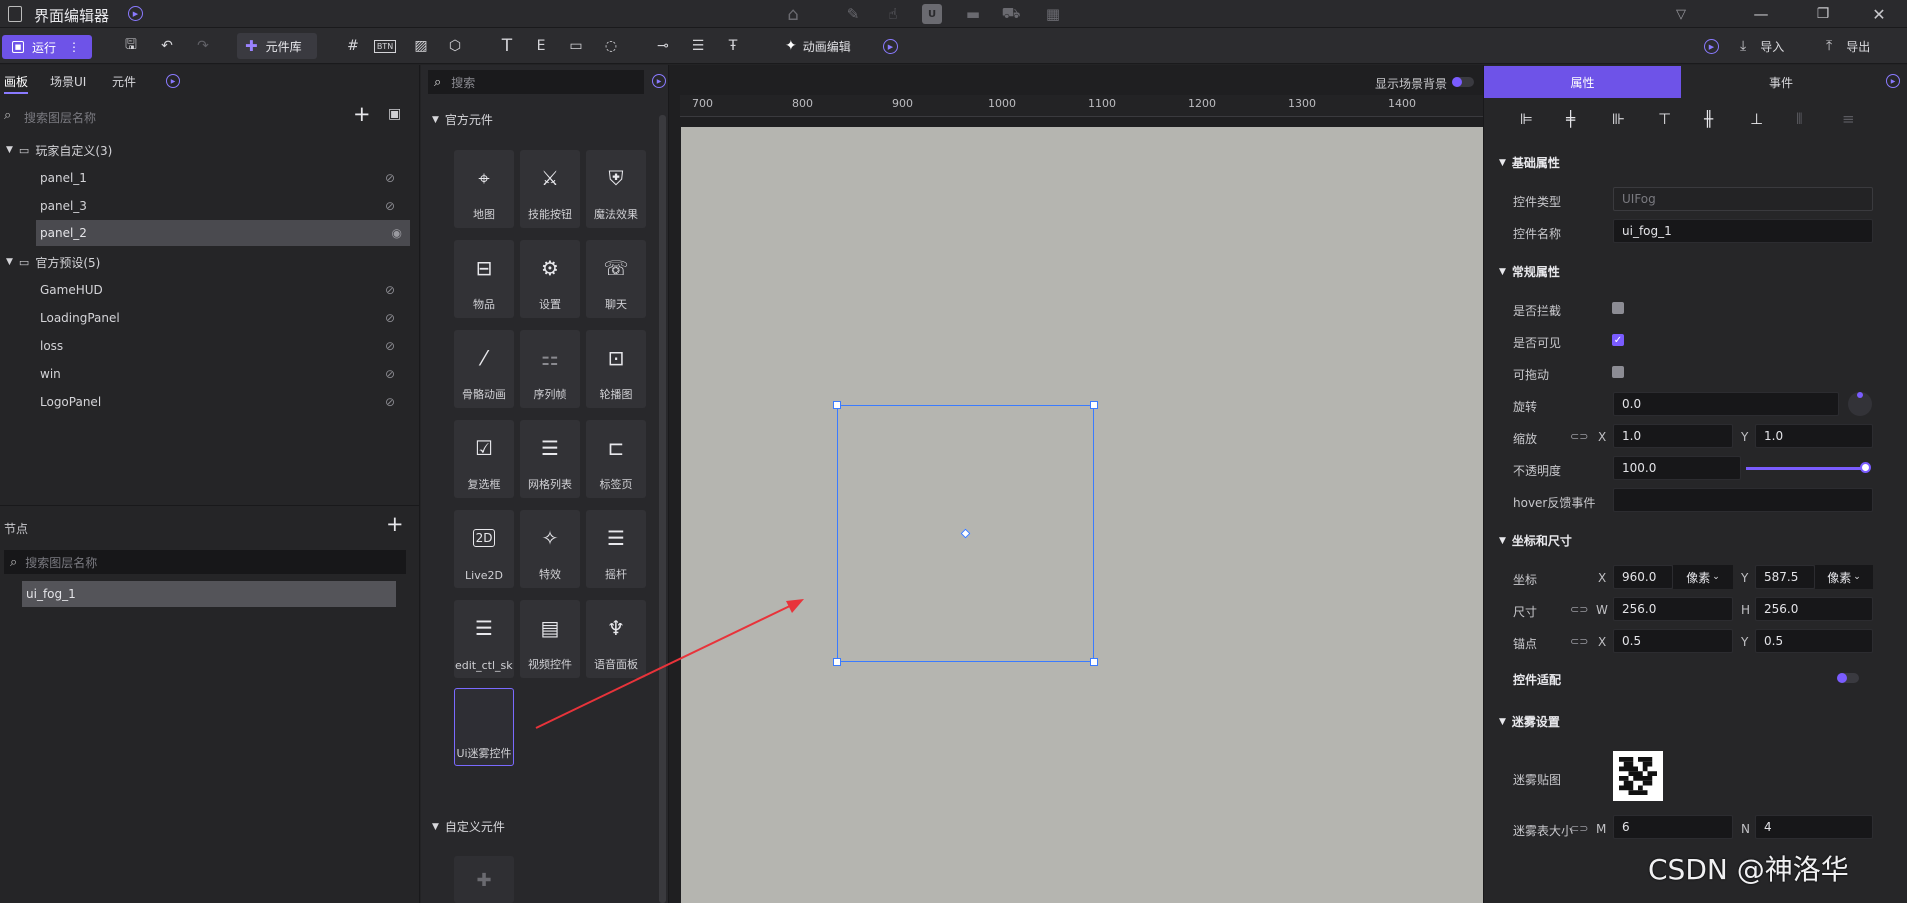 Image resolution: width=1907 pixels, height=903 pixels. What do you see at coordinates (1860, 404) in the screenshot?
I see `rotate-knob` at bounding box center [1860, 404].